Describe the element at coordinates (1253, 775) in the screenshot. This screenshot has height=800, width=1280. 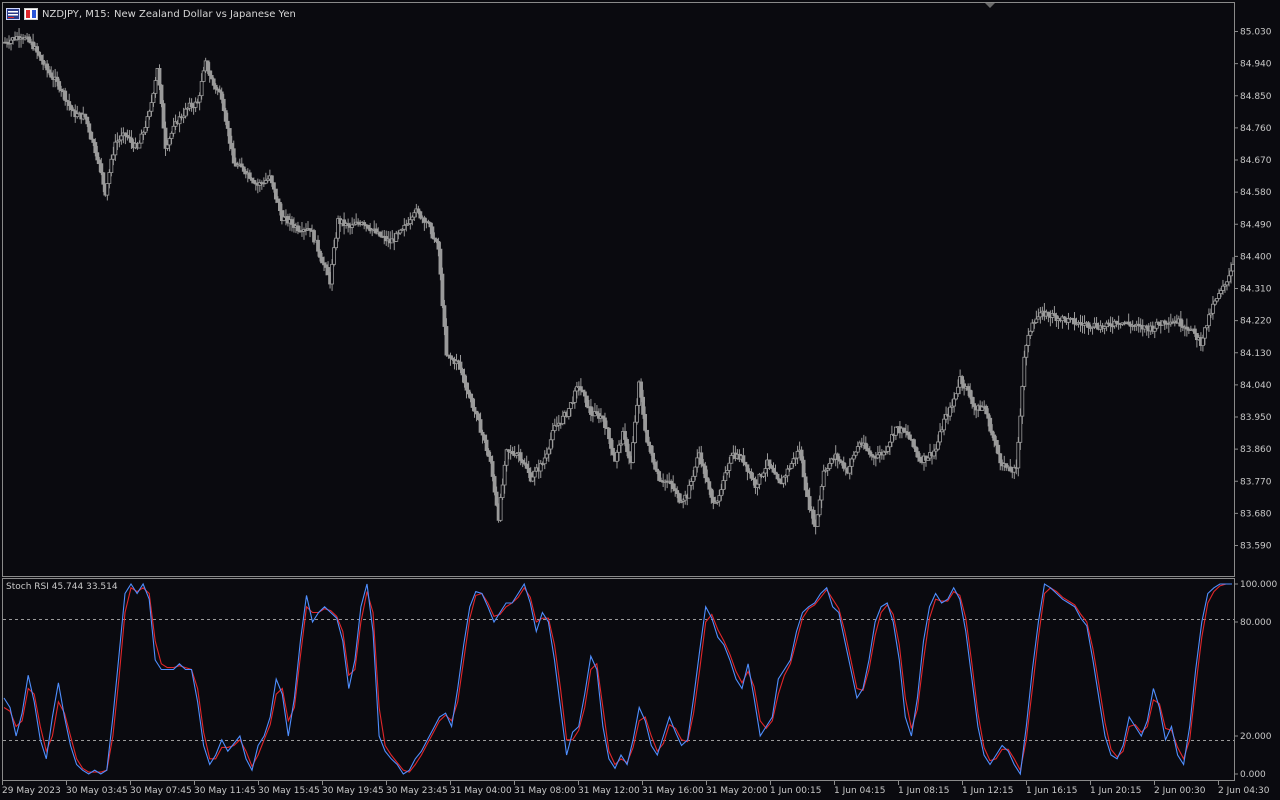
I see `indicator-tick-label: 0.000` at that location.